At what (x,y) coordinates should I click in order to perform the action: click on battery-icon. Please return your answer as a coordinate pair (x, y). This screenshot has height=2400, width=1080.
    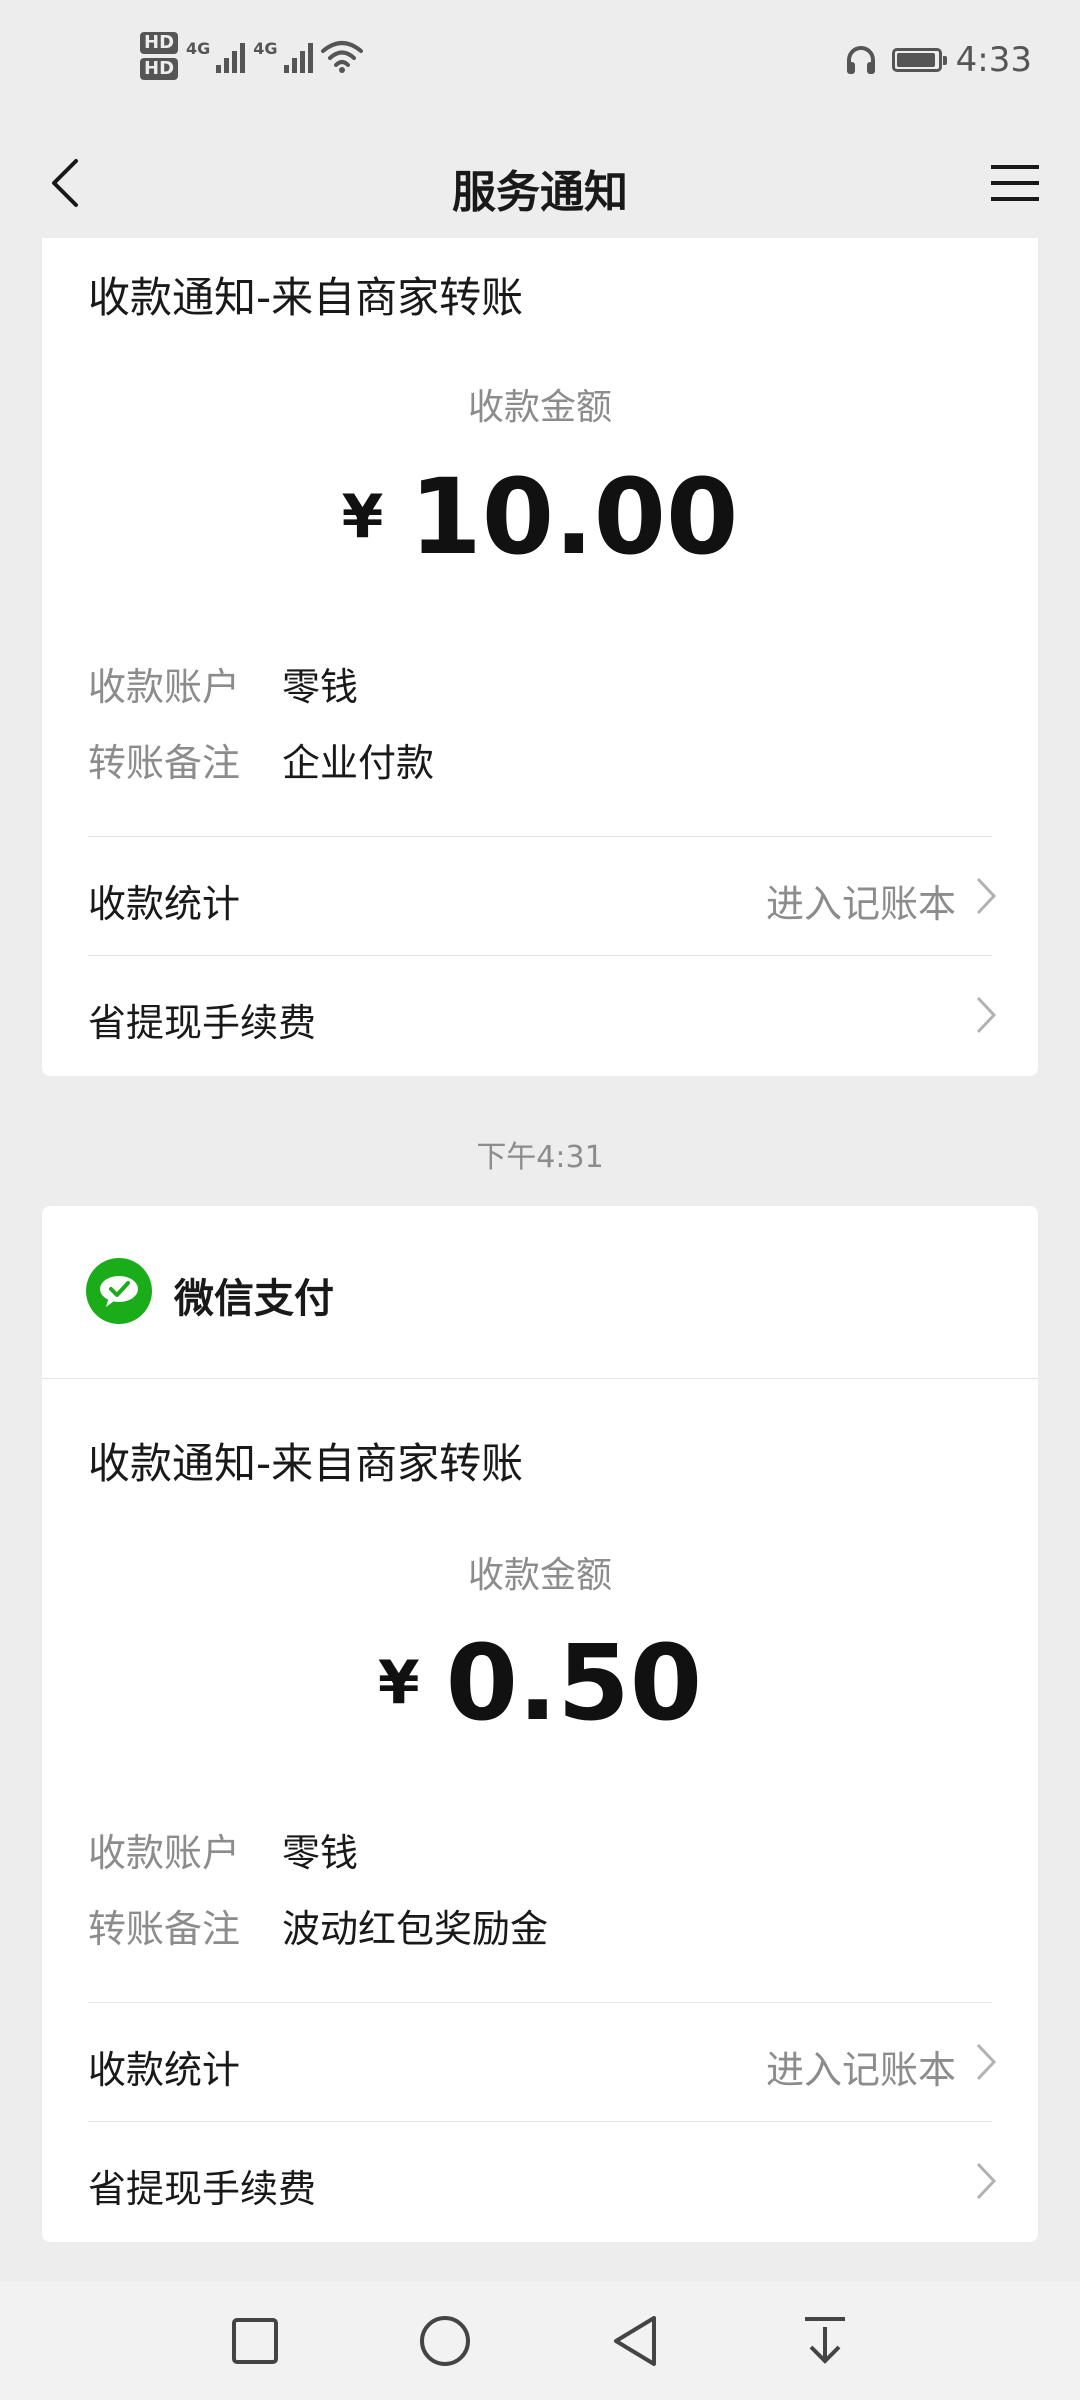
    Looking at the image, I should click on (919, 60).